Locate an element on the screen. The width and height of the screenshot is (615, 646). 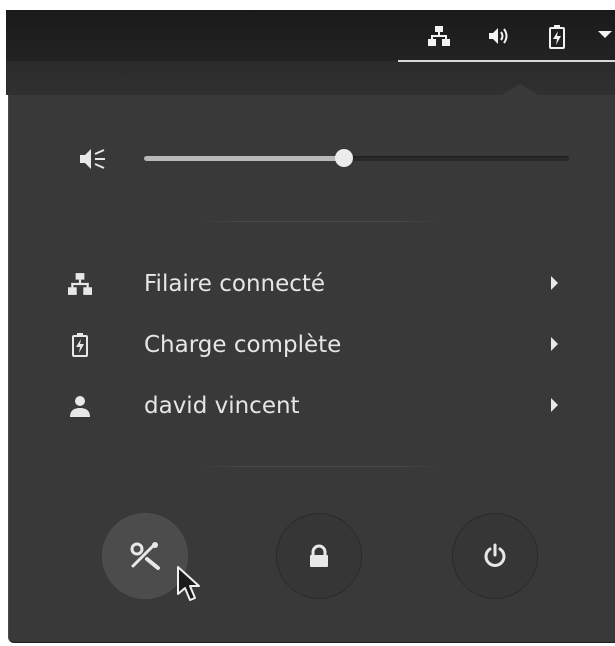
menu-item-label: david vincent is located at coordinates (222, 406).